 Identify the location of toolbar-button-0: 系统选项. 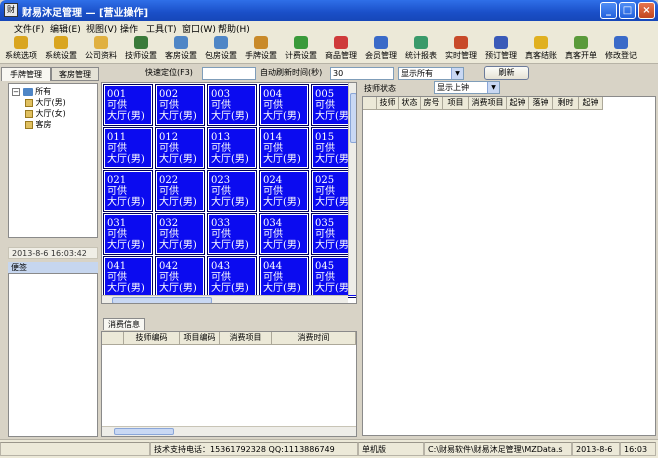
(21, 49).